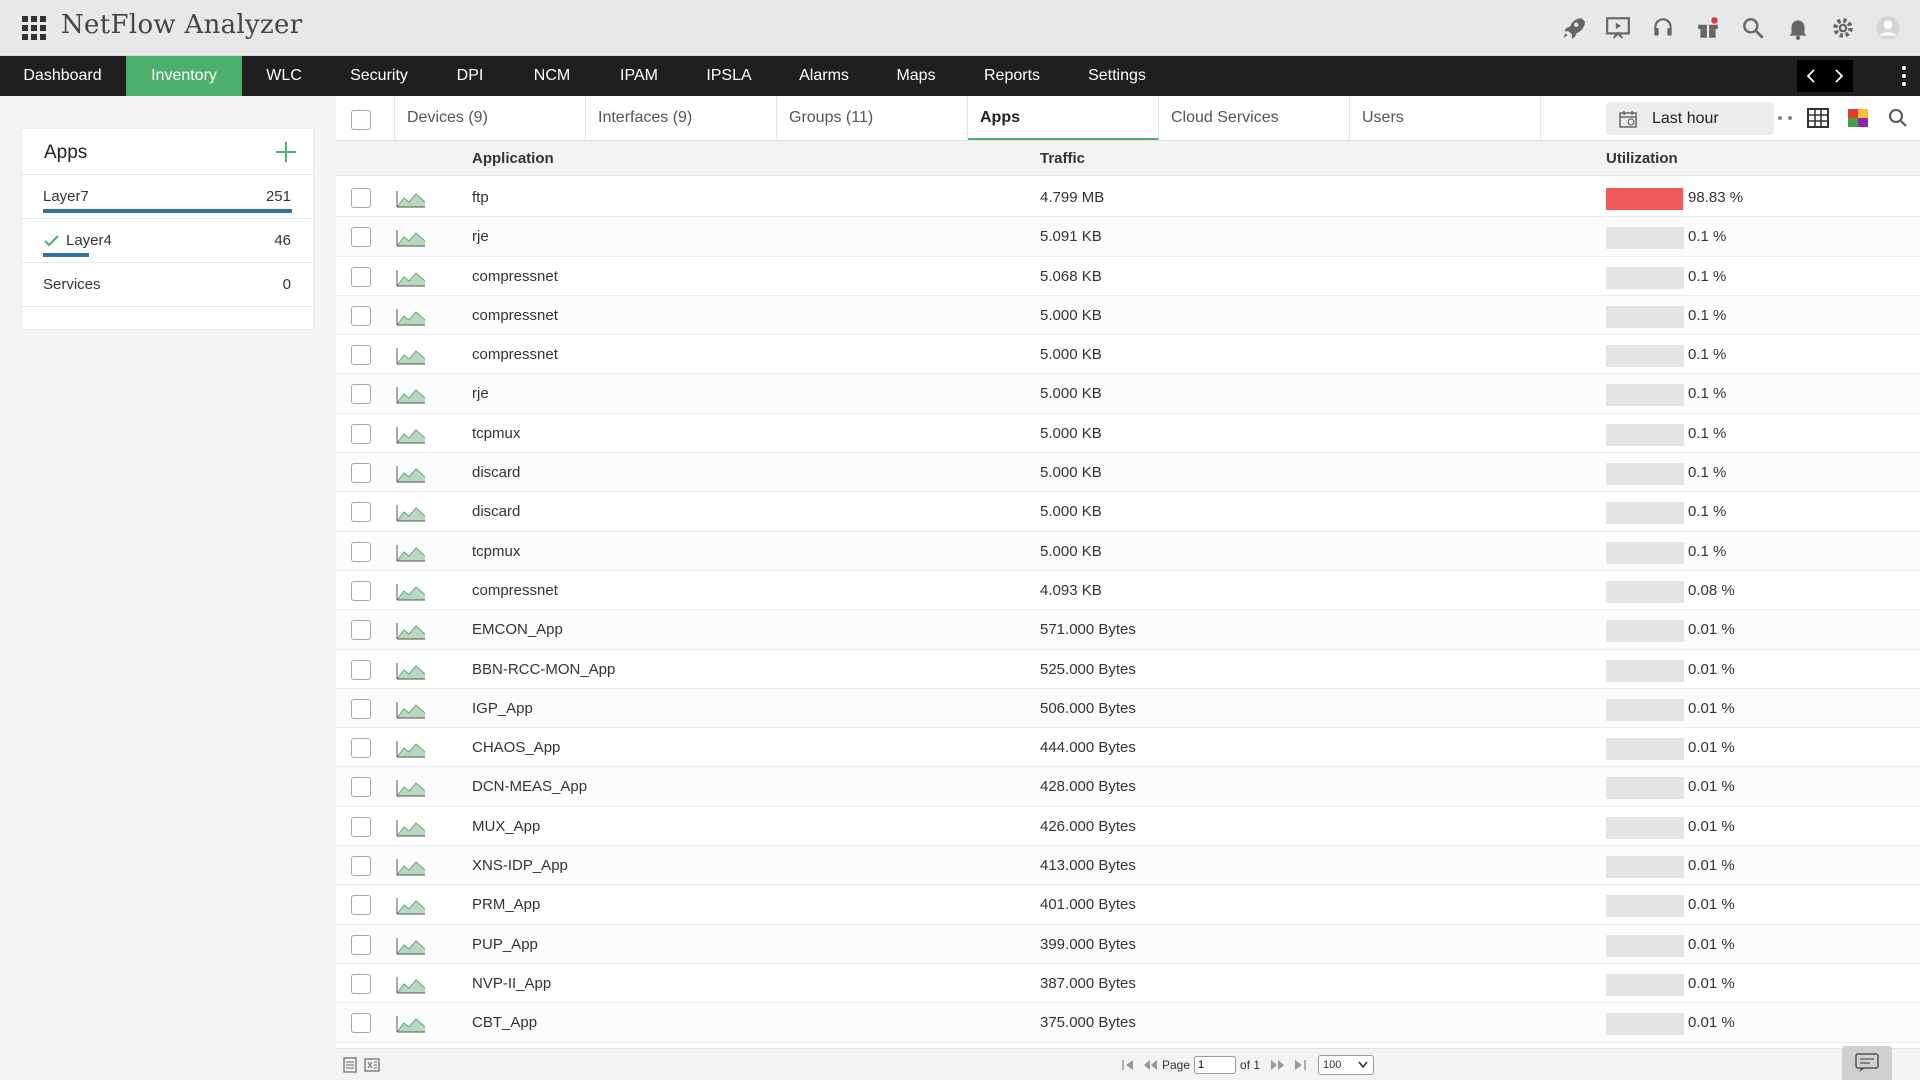 Image resolution: width=1920 pixels, height=1080 pixels. I want to click on application-name: BBN-RCC-MON_App, so click(543, 669).